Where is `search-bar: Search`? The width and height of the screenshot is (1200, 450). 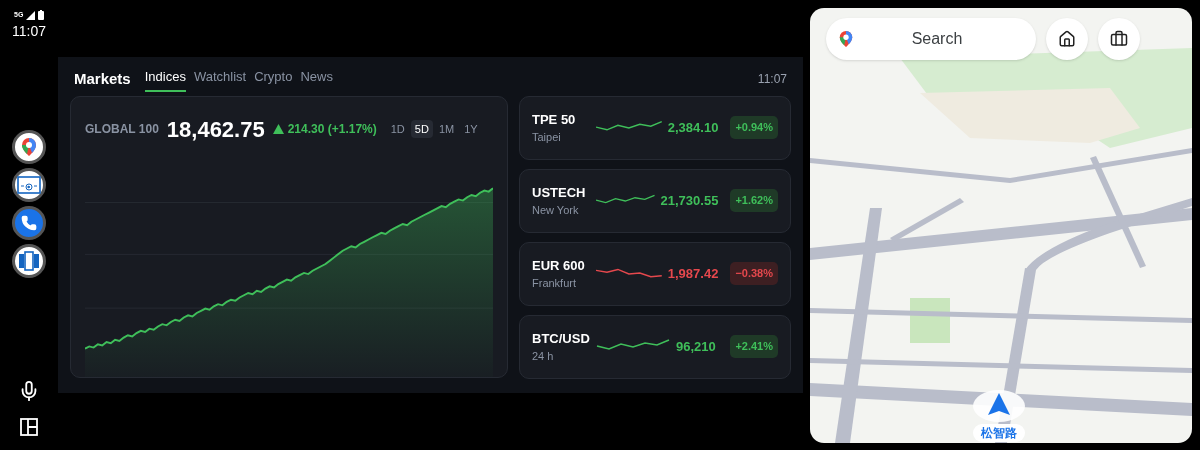
search-bar: Search is located at coordinates (931, 39).